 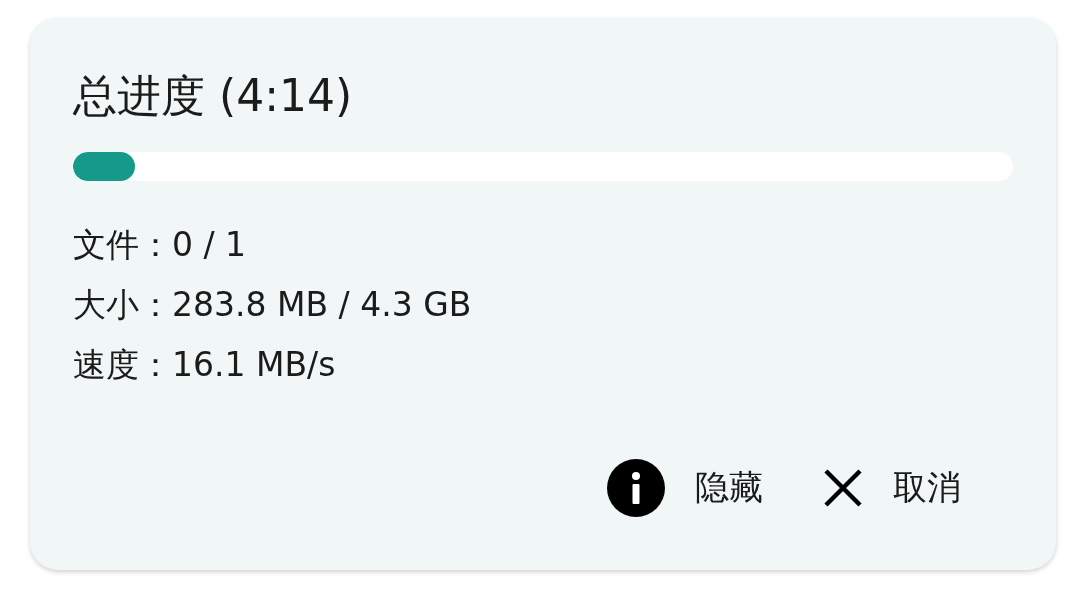 I want to click on dialog-title: 总进度 (4:14), so click(x=213, y=96).